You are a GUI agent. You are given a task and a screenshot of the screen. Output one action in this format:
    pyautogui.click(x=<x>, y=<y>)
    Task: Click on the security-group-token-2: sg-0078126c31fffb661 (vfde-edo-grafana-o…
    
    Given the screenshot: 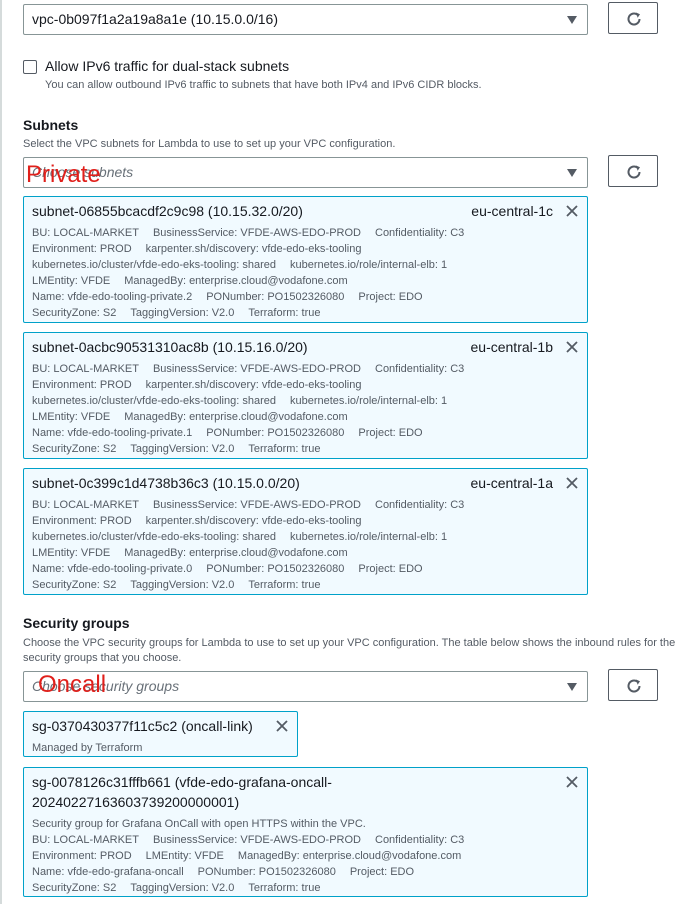 What is the action you would take?
    pyautogui.click(x=305, y=832)
    